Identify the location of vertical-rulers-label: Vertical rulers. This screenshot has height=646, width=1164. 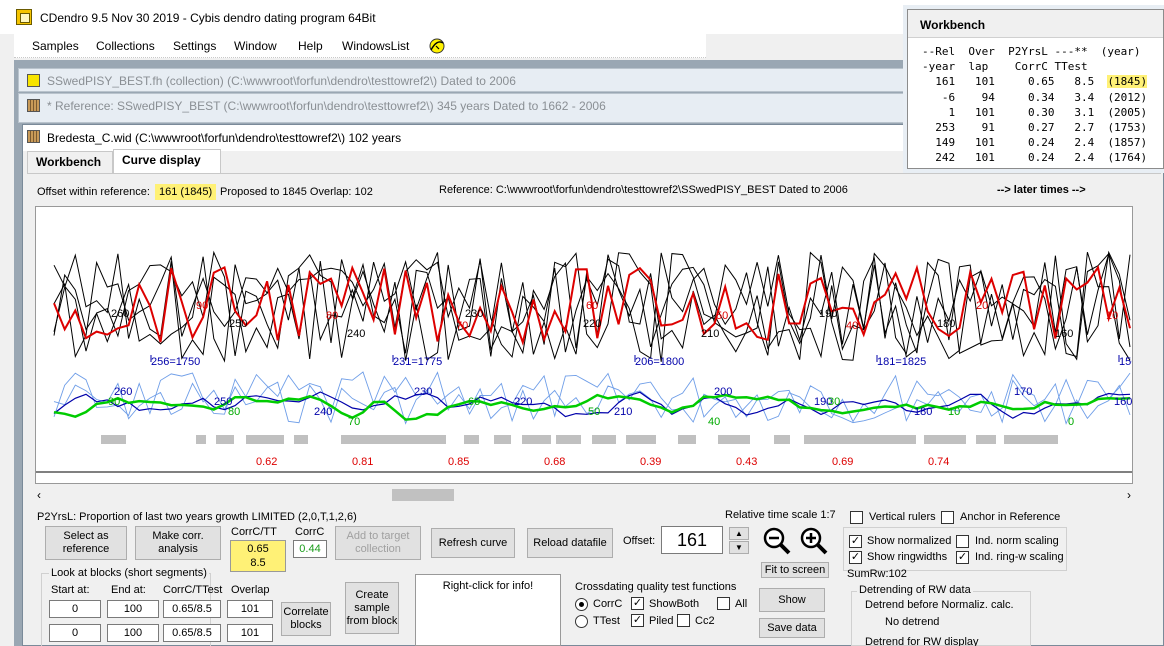
(902, 517).